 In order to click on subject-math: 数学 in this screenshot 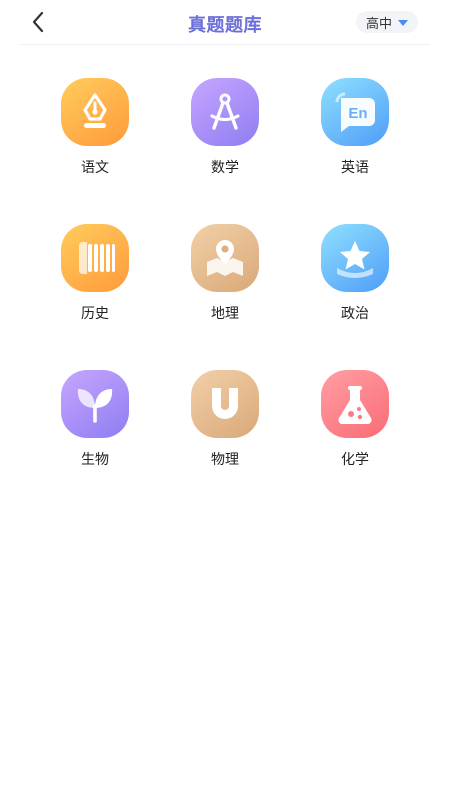, I will do `click(225, 127)`.